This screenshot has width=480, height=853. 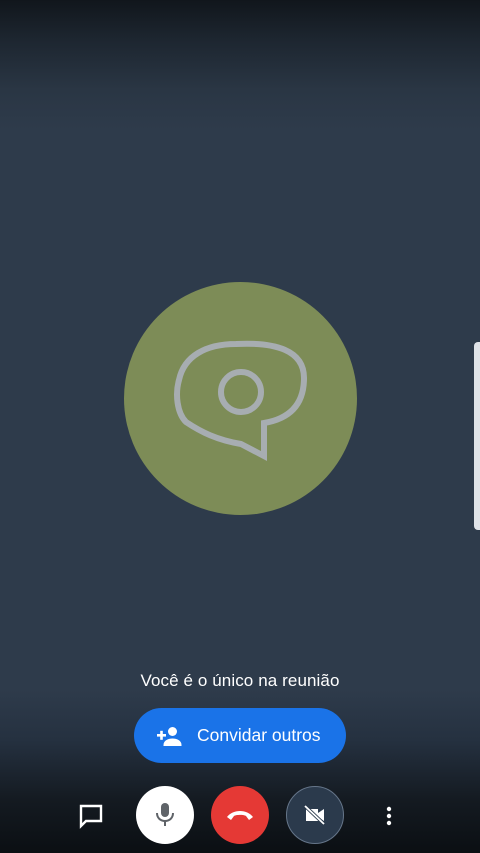 I want to click on scroll-handle, so click(x=477, y=436).